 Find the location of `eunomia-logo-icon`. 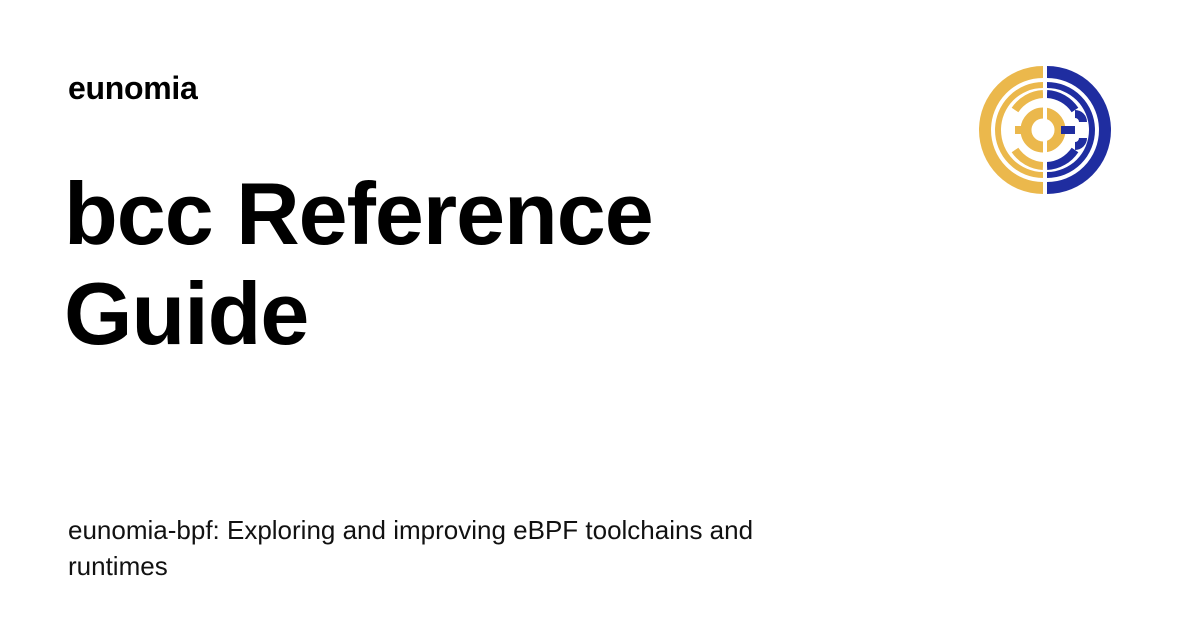

eunomia-logo-icon is located at coordinates (1045, 130).